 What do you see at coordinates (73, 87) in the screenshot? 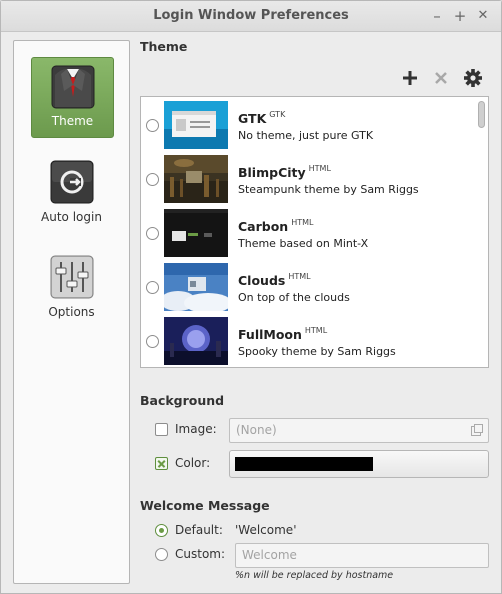
I see `suit-icon` at bounding box center [73, 87].